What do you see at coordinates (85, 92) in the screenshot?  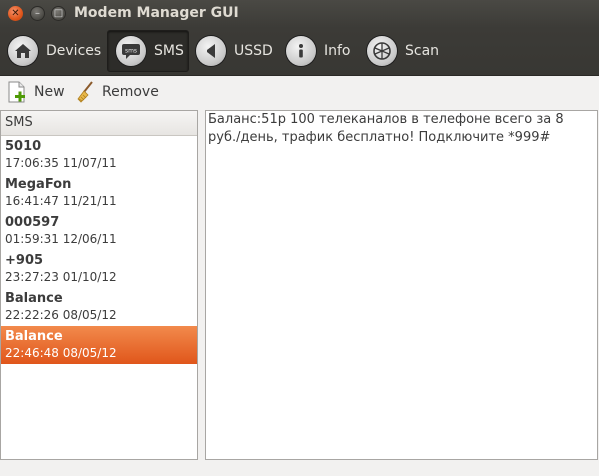 I see `broom-icon` at bounding box center [85, 92].